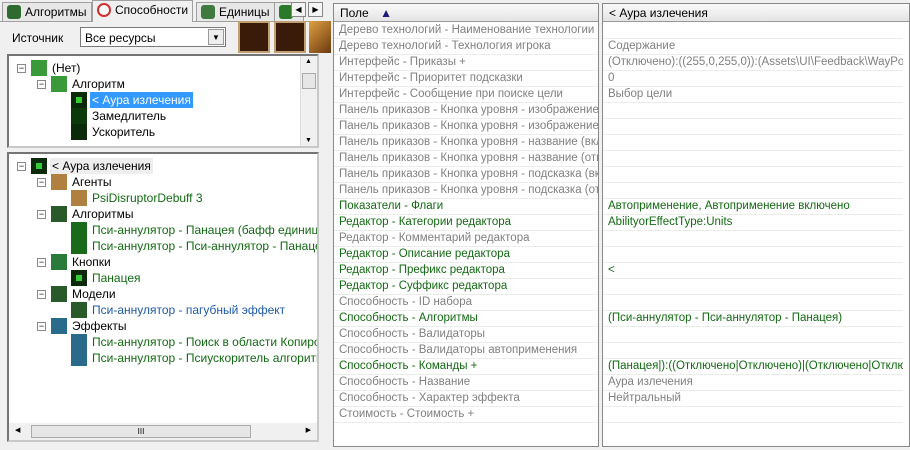 The width and height of the screenshot is (910, 450). What do you see at coordinates (753, 223) in the screenshot?
I see `value-cell: AbilityorEffectType:Units` at bounding box center [753, 223].